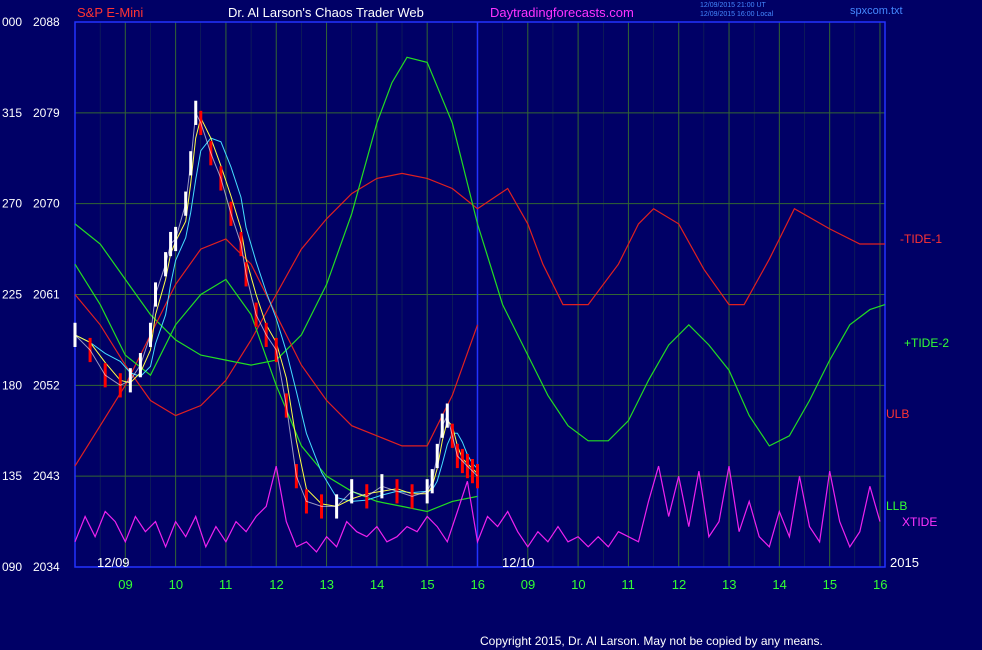 Image resolution: width=982 pixels, height=650 pixels. Describe the element at coordinates (896, 506) in the screenshot. I see `legend-llb: LLB` at that location.